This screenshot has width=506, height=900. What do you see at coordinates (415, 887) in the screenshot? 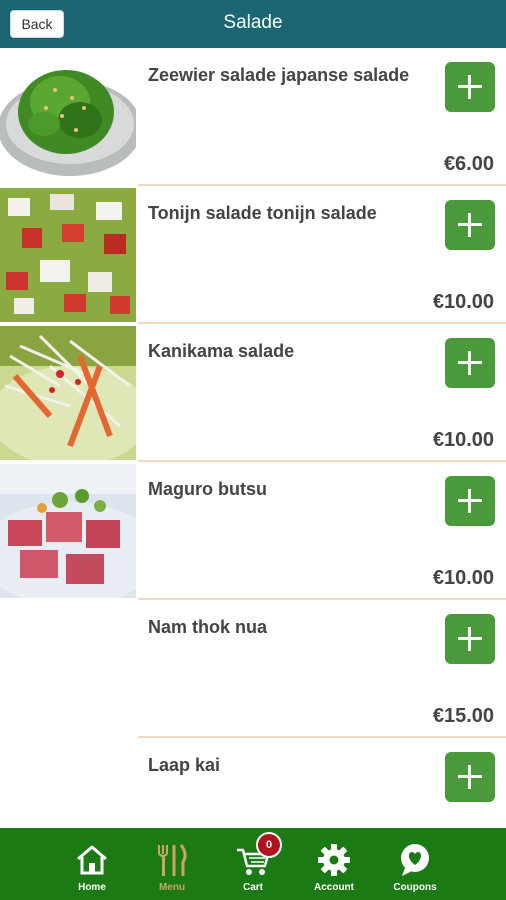
I see `tab-label: Coupons` at bounding box center [415, 887].